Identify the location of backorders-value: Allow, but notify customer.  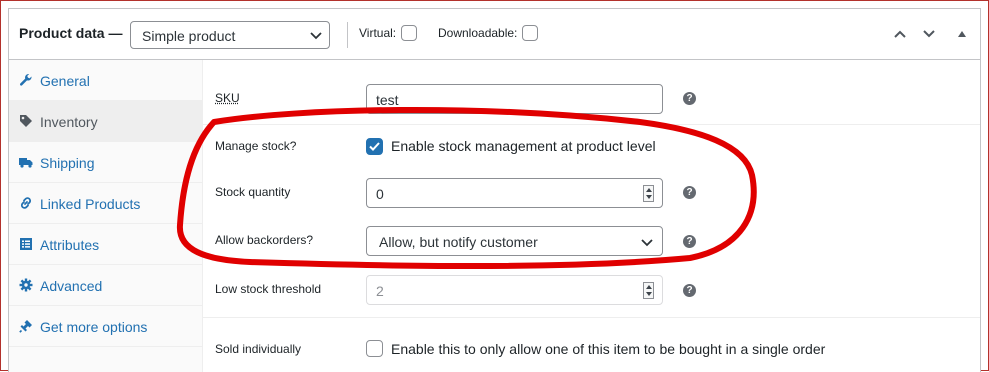
(458, 242).